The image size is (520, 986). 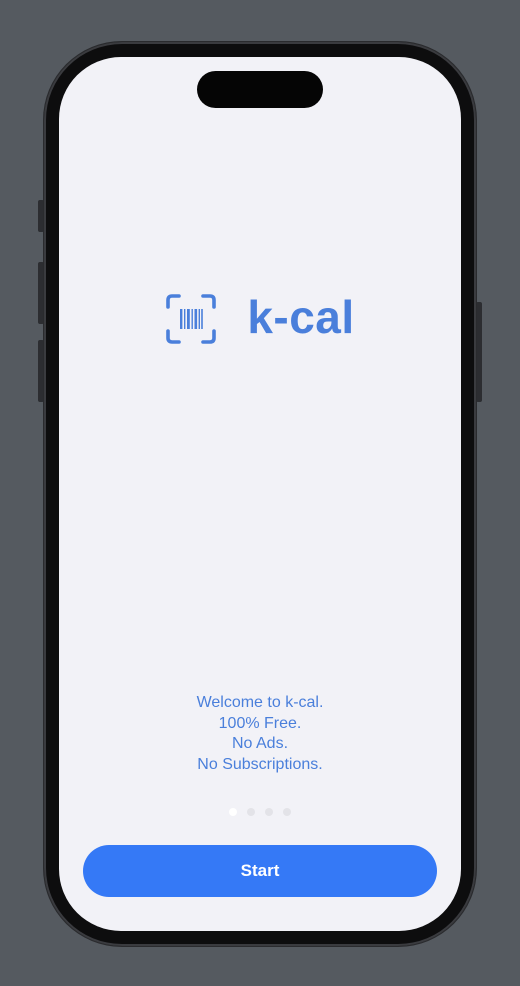 I want to click on power-button, so click(x=479, y=352).